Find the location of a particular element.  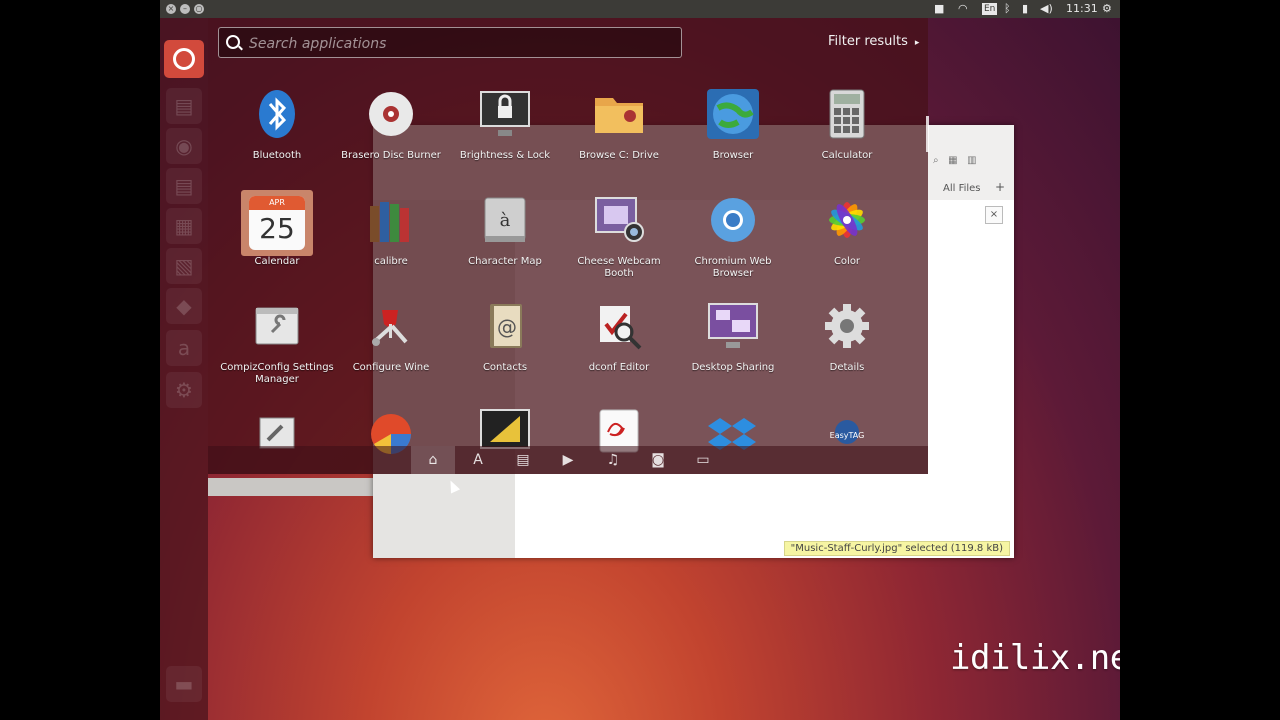

window-minimize-button: – is located at coordinates (185, 9).